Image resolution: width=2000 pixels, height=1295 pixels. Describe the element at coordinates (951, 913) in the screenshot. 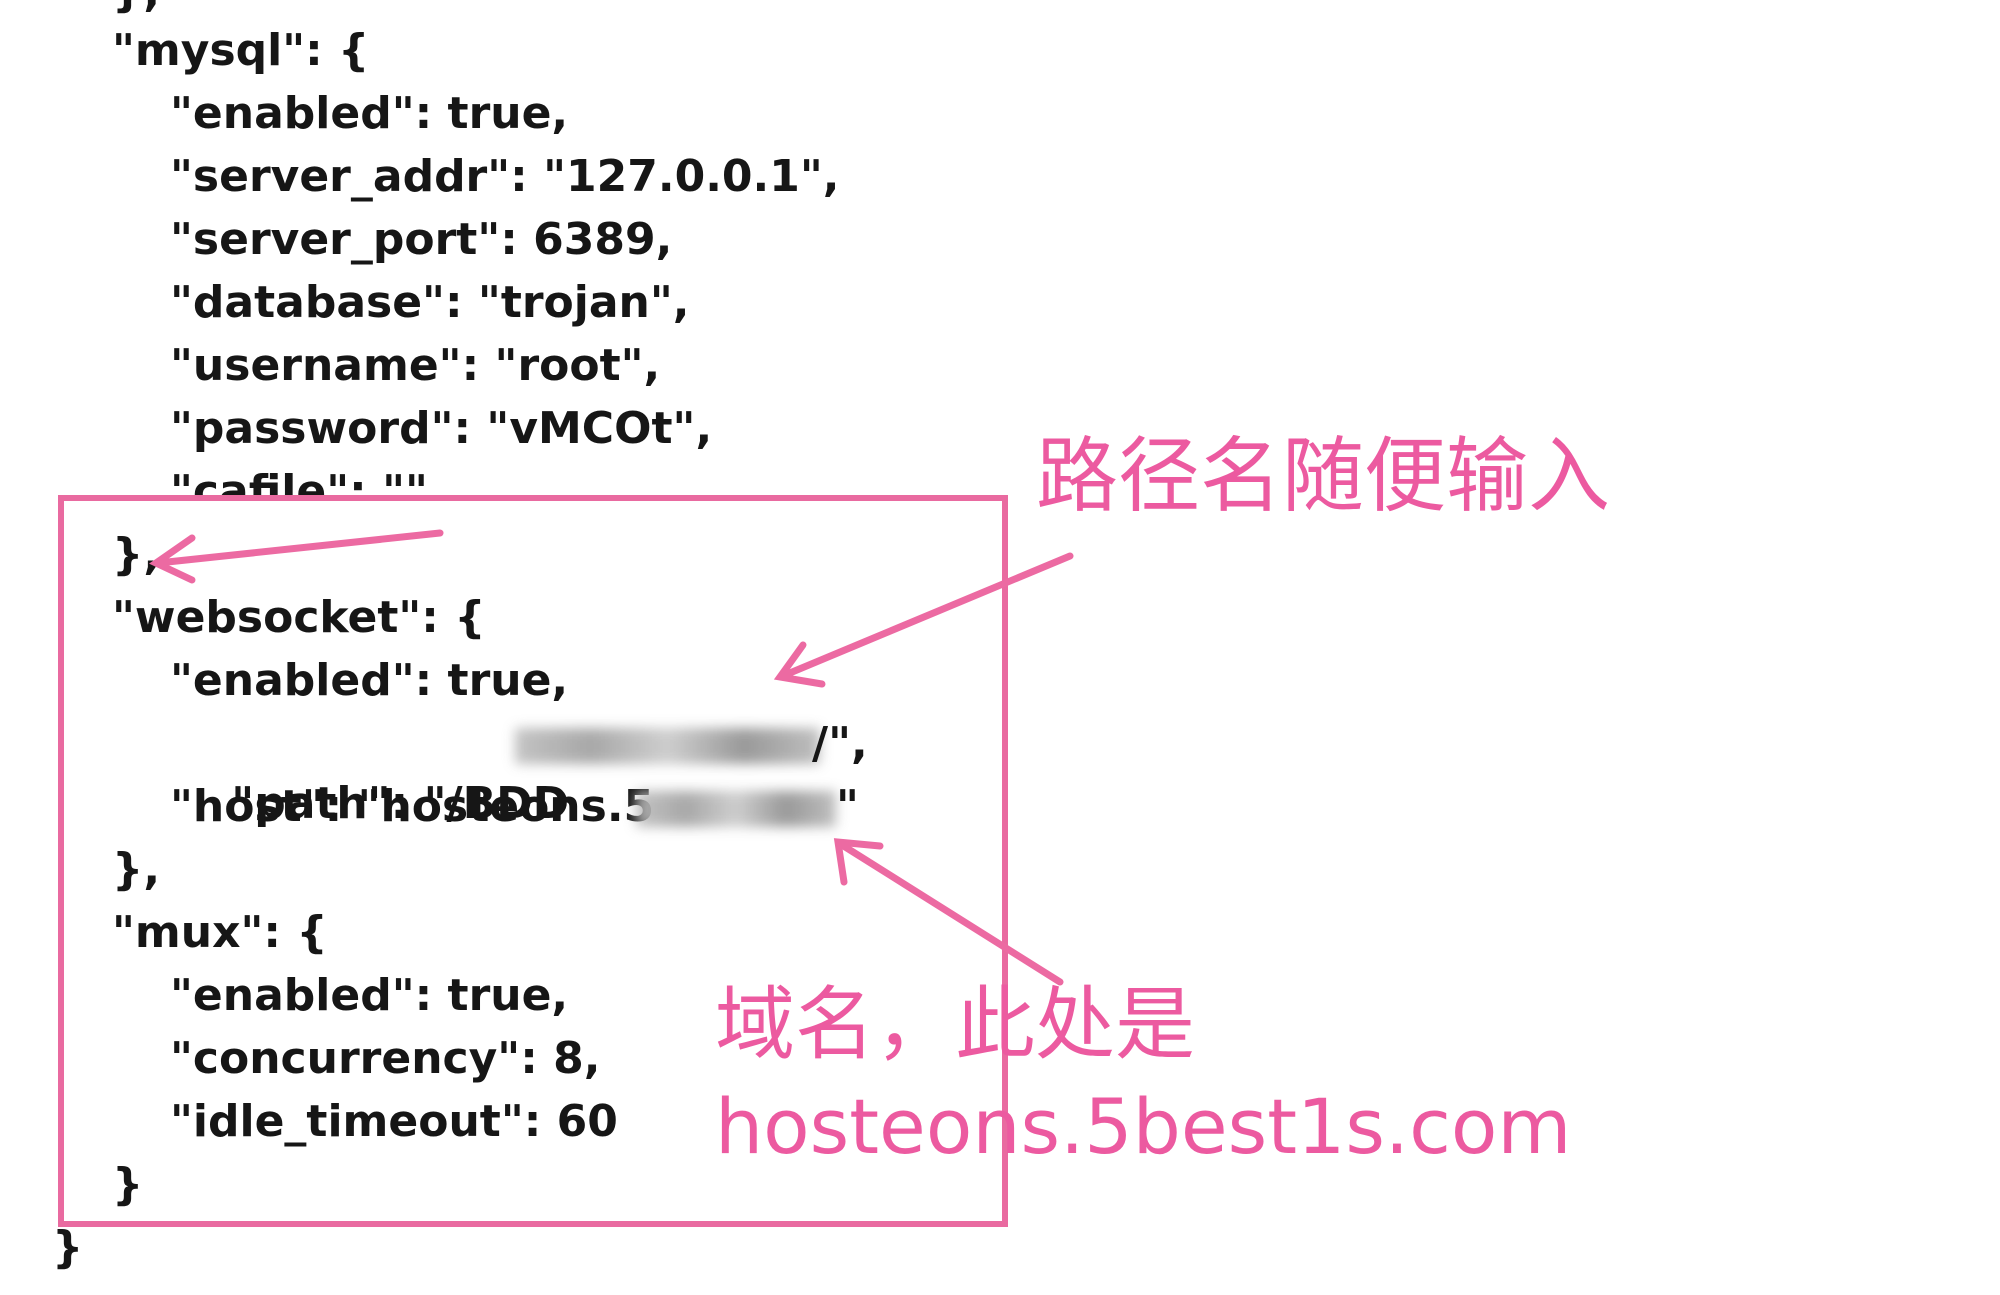

I see `arrow-to-host` at that location.